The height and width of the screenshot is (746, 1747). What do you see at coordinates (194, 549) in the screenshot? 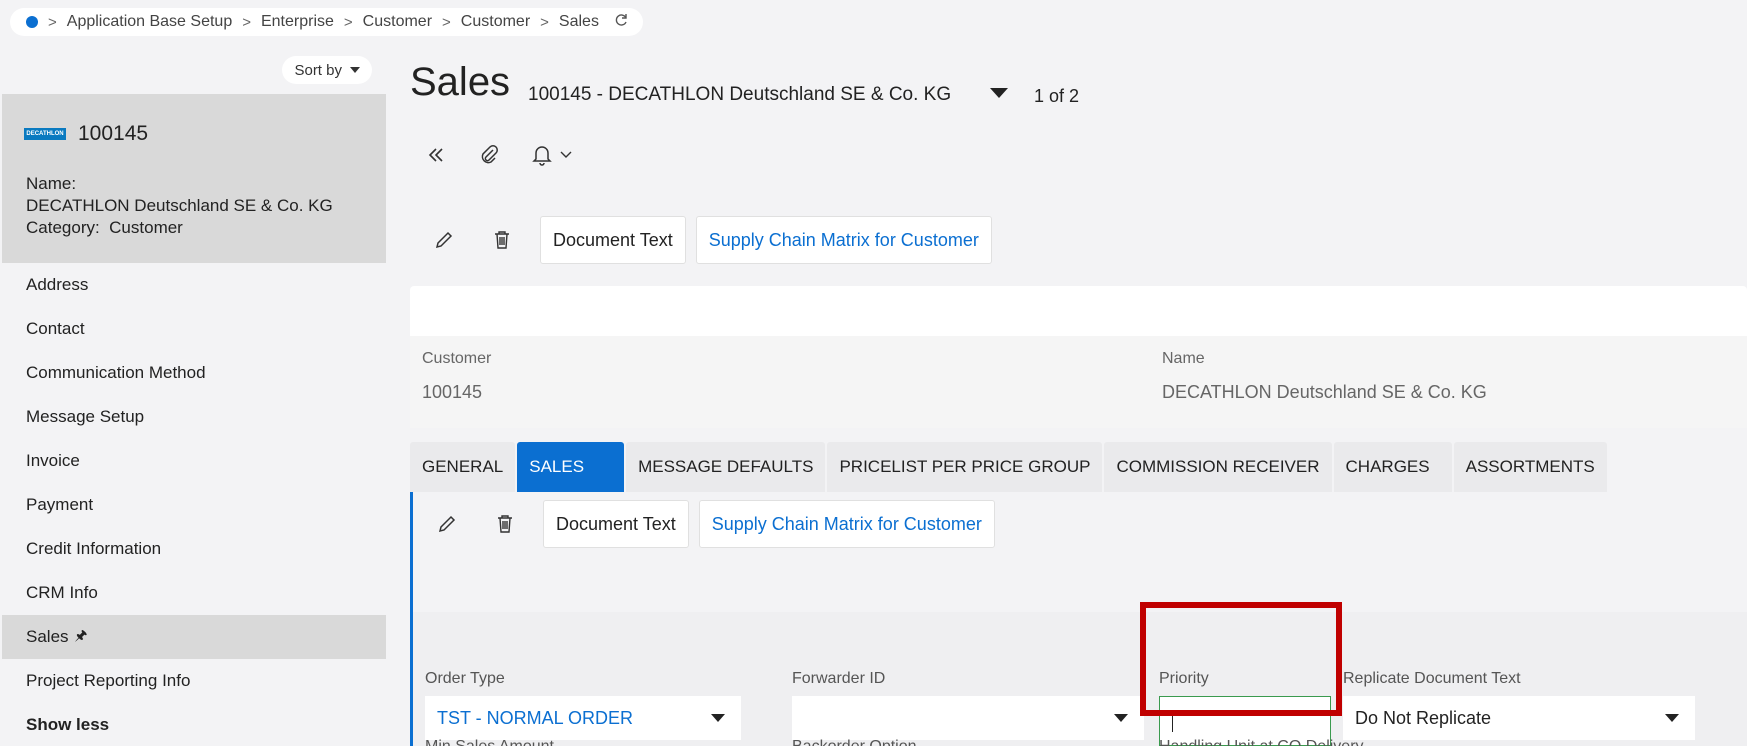
I see `sidebar-item-credit-information: Credit Information` at bounding box center [194, 549].